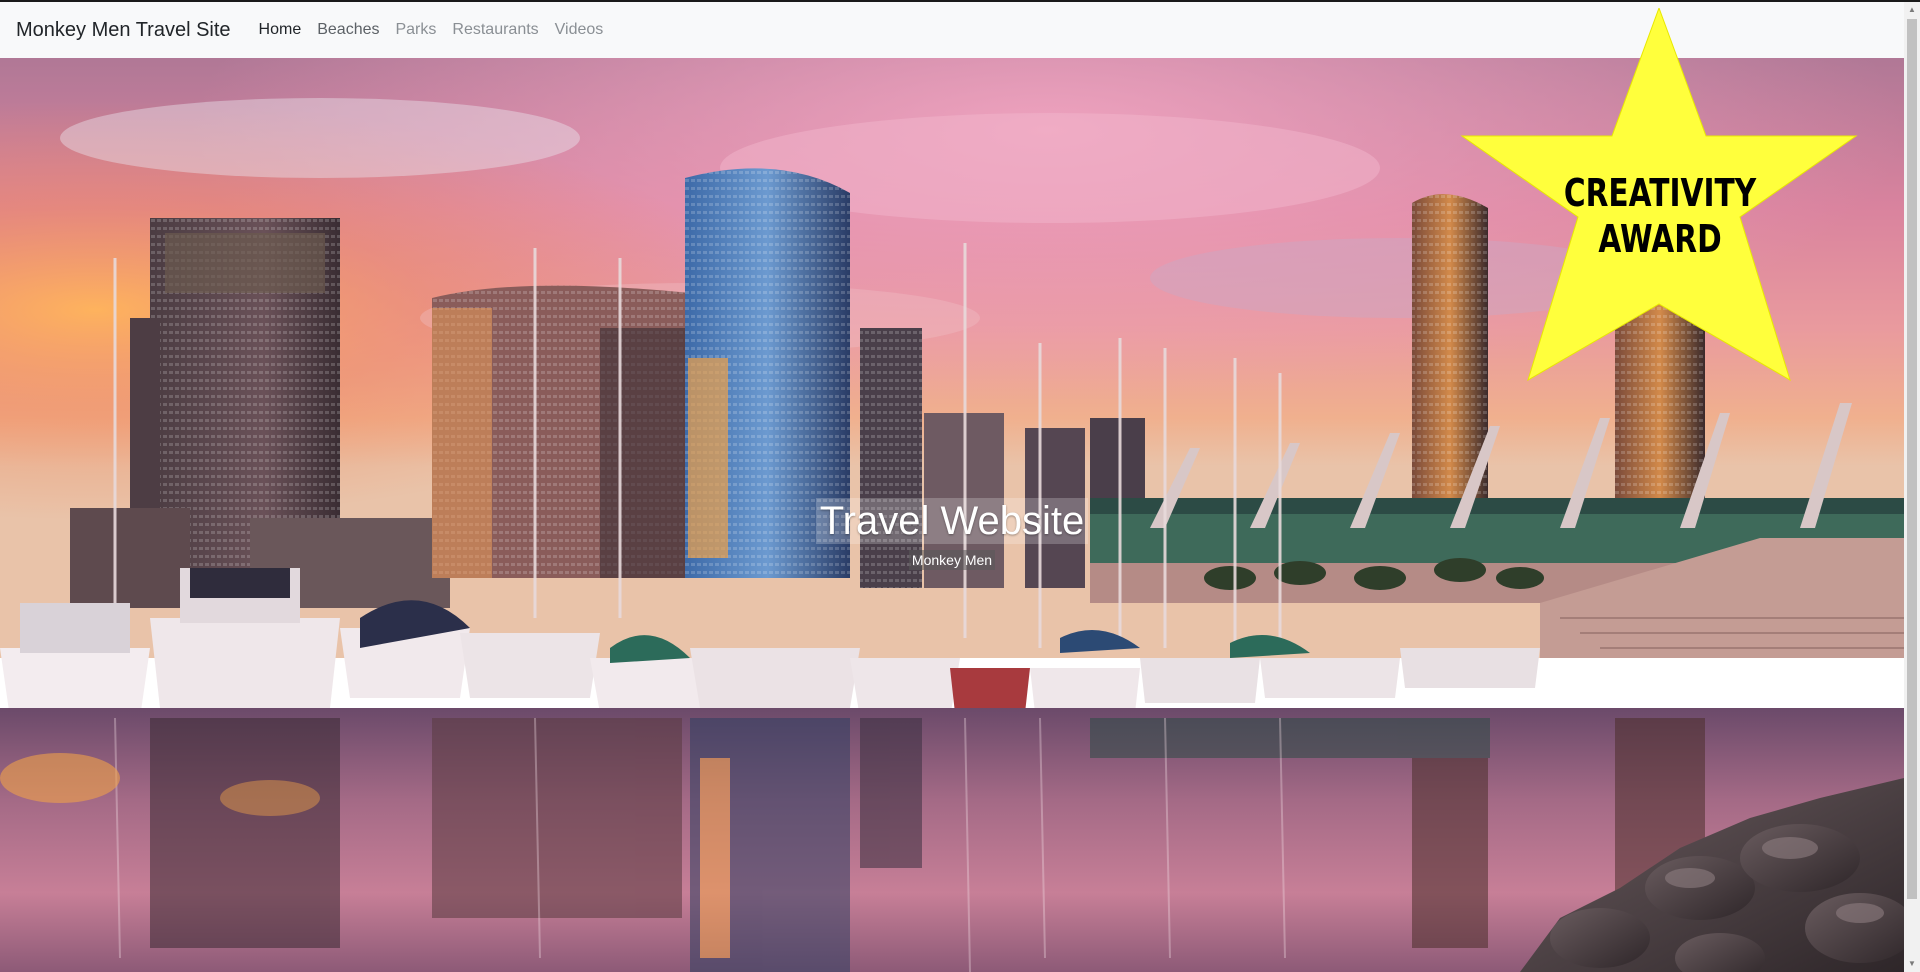 This screenshot has height=972, width=1920. Describe the element at coordinates (415, 30) in the screenshot. I see `nav-link-parks: Parks` at that location.